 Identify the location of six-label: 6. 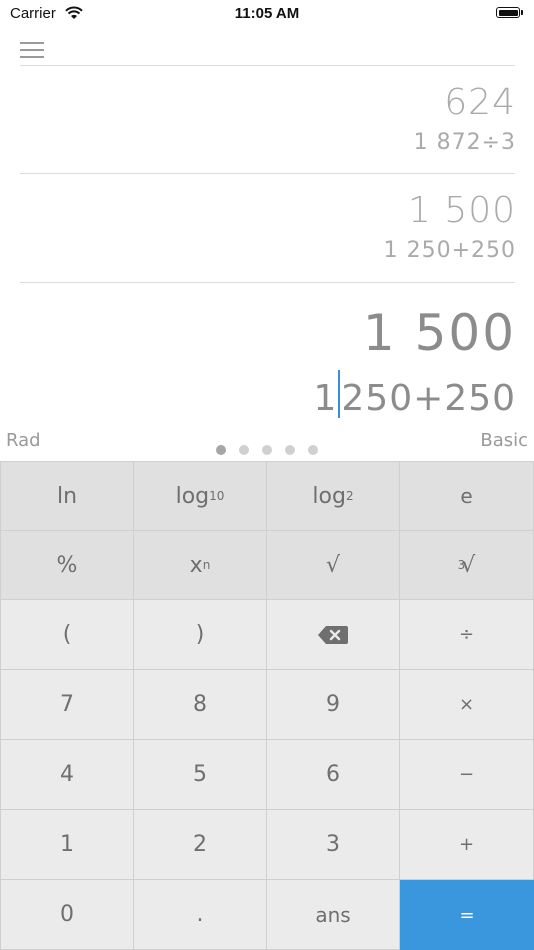
(333, 774).